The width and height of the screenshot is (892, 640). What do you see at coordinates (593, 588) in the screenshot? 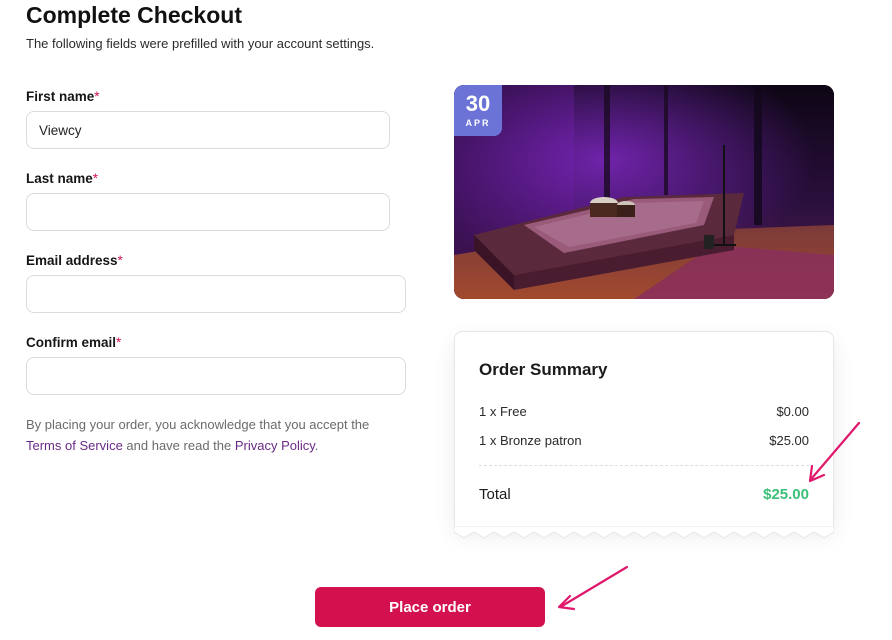
I see `arrow-to-place-order-icon` at bounding box center [593, 588].